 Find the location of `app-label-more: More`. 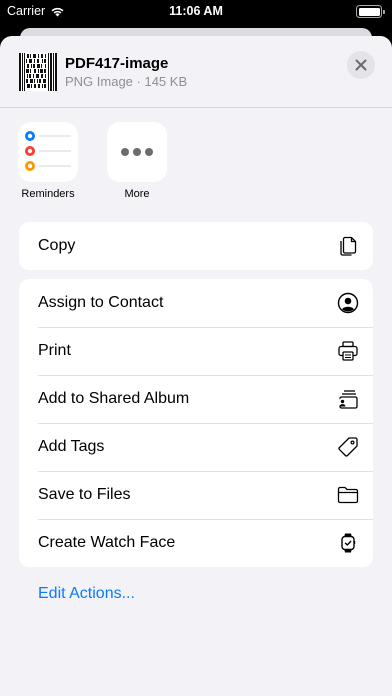

app-label-more: More is located at coordinates (137, 194).